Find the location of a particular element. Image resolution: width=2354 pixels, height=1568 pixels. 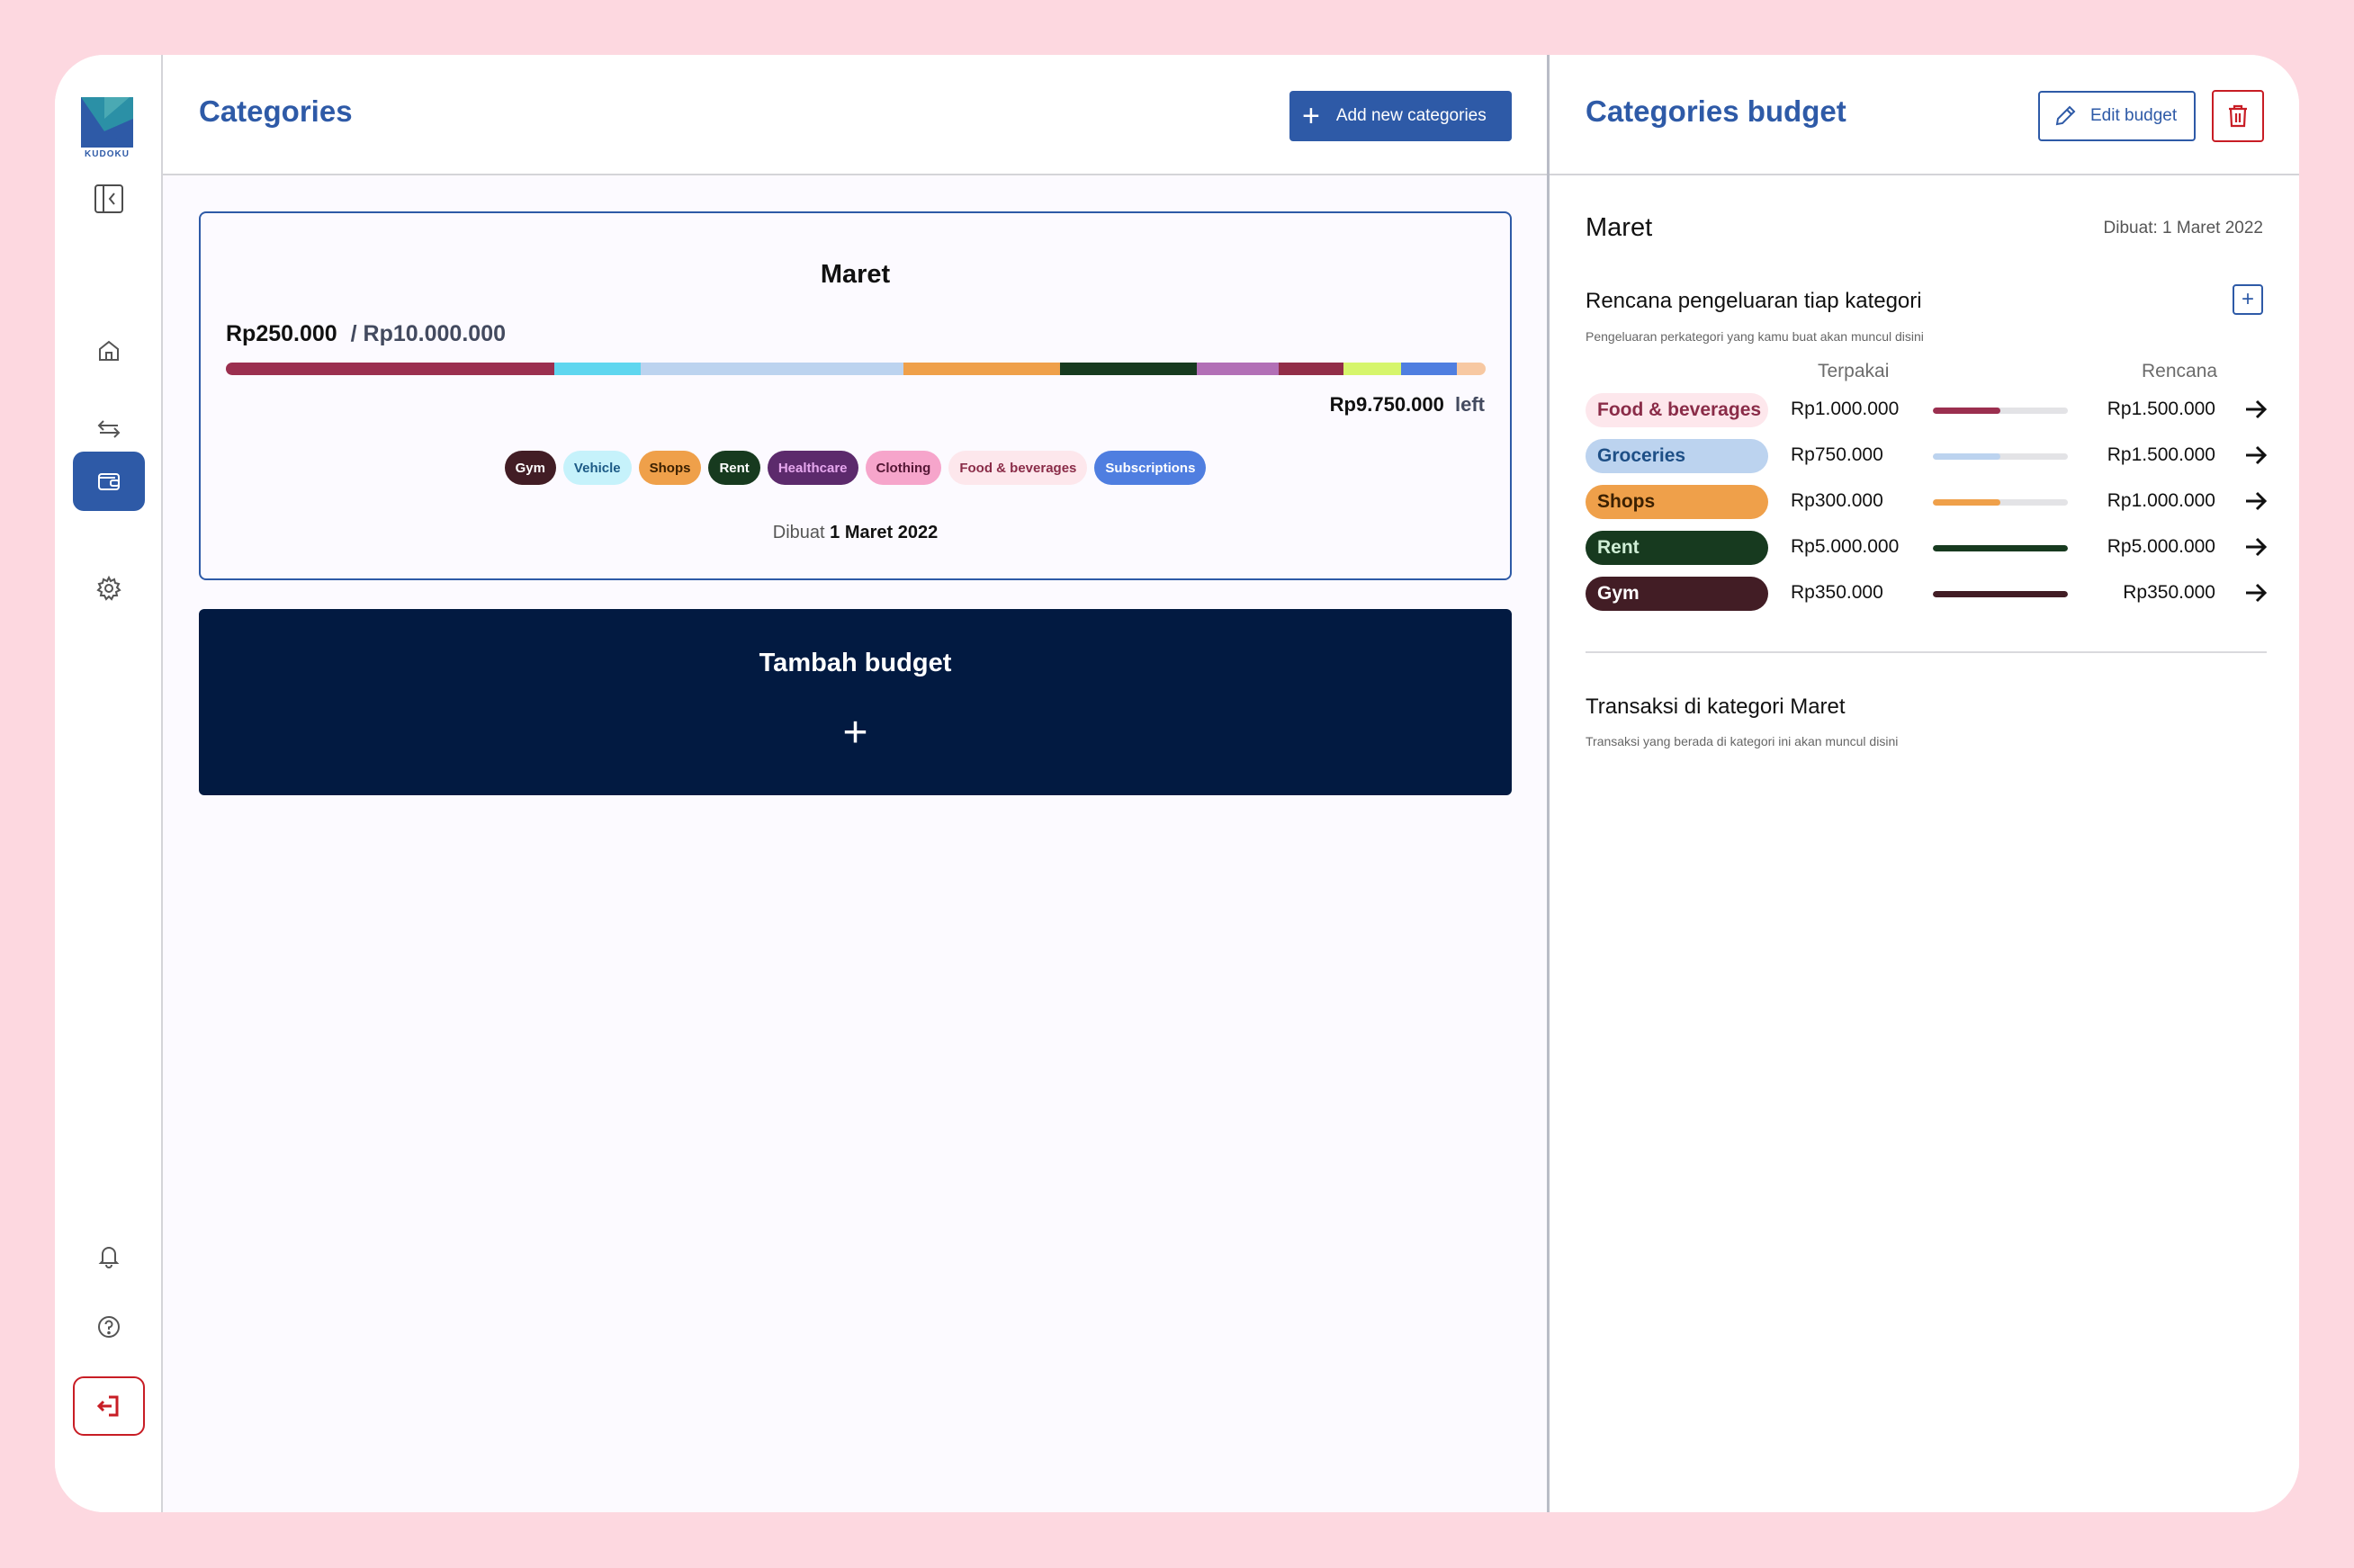

category-plan-row: Gym Rp350.000 Rp350.000 is located at coordinates (1928, 594).